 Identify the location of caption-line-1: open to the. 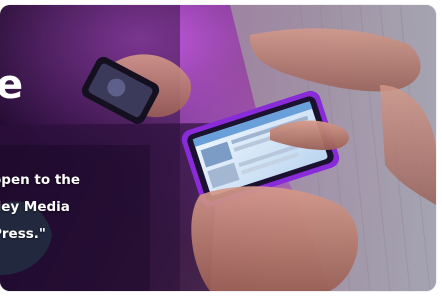
(40, 180).